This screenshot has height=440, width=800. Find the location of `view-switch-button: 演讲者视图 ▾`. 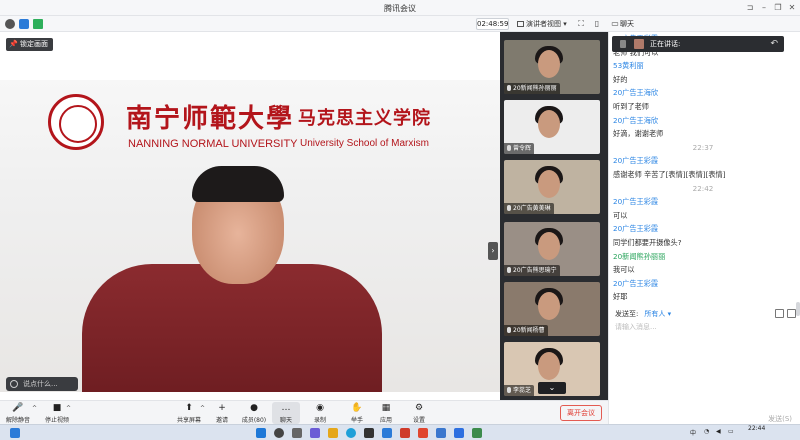

view-switch-button: 演讲者视图 ▾ is located at coordinates (543, 24).